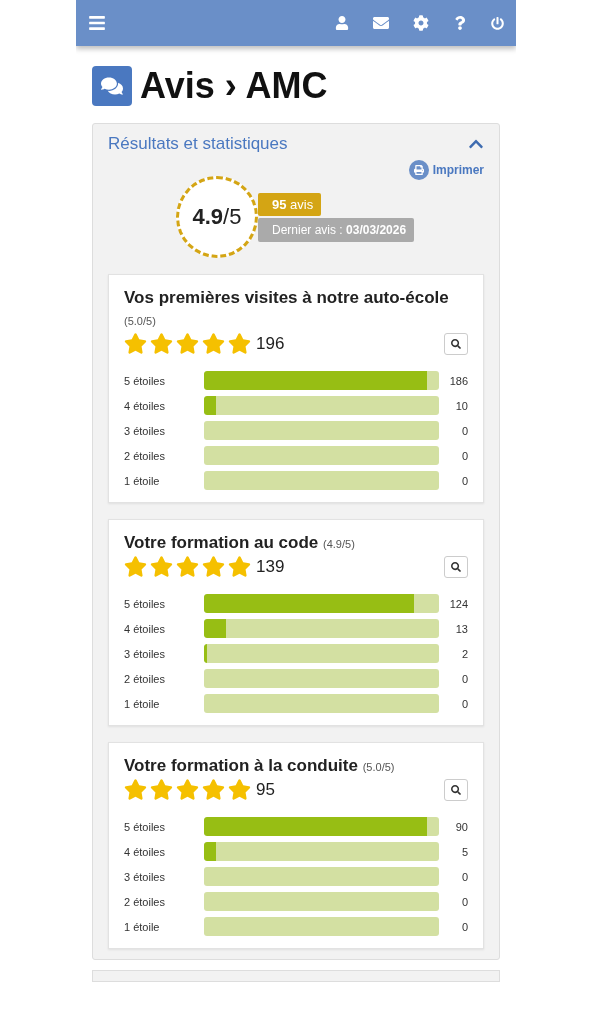  I want to click on review-count: 90, so click(461, 826).